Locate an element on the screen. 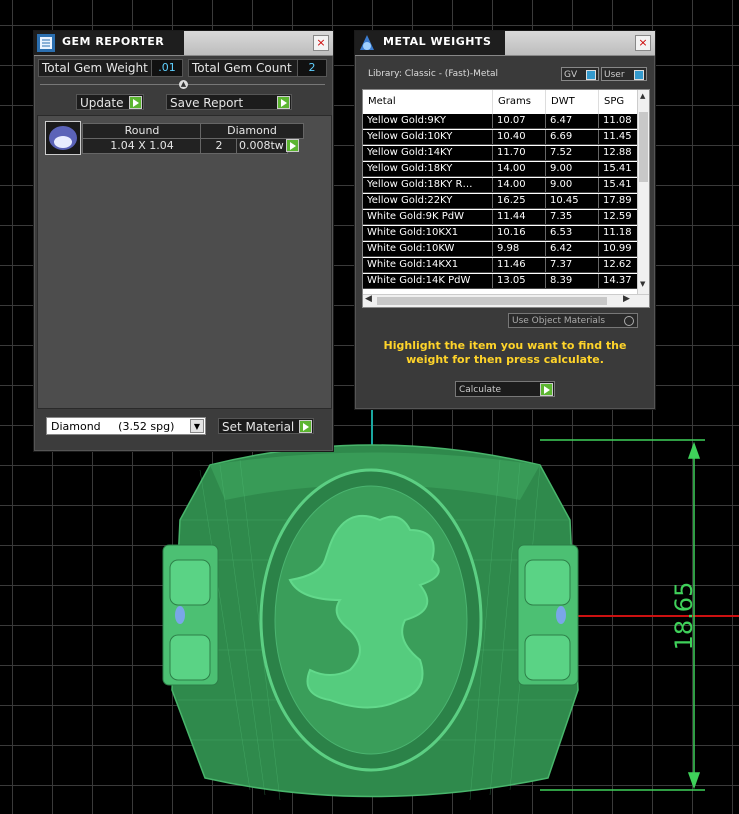 Image resolution: width=739 pixels, height=814 pixels. total-gem-count-label: Total Gem Count is located at coordinates (244, 68).